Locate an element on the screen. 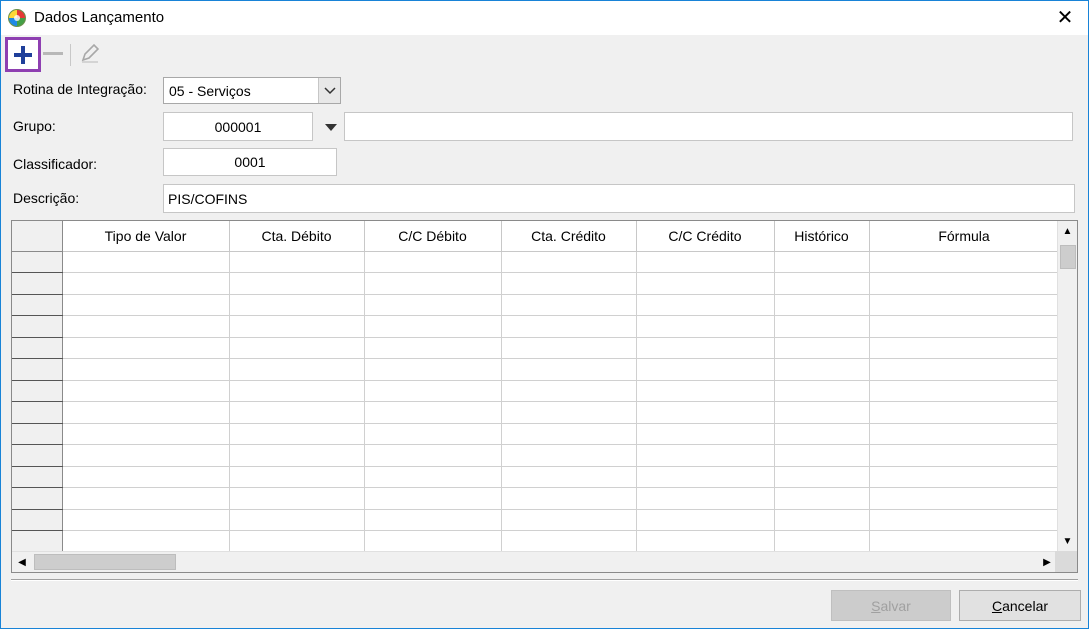  scroll-down-icon: ▼ is located at coordinates (1067, 541).